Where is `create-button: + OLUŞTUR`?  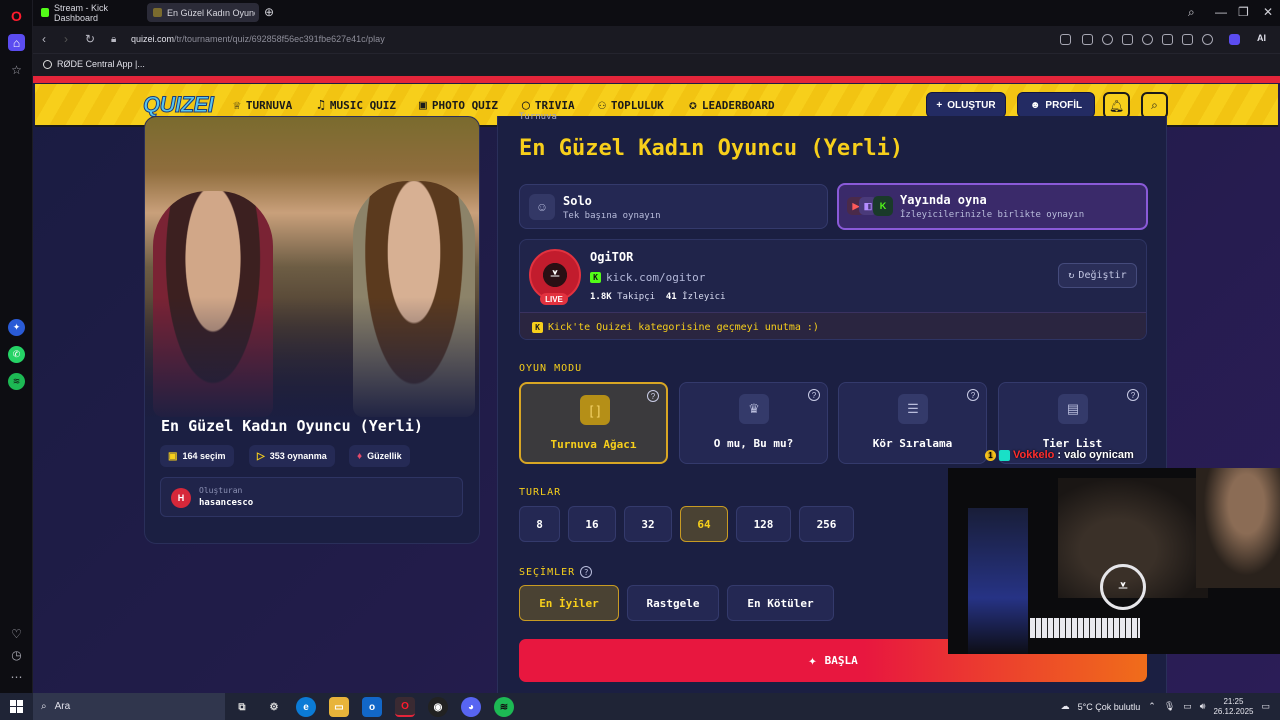
create-button: + OLUŞTUR is located at coordinates (966, 105).